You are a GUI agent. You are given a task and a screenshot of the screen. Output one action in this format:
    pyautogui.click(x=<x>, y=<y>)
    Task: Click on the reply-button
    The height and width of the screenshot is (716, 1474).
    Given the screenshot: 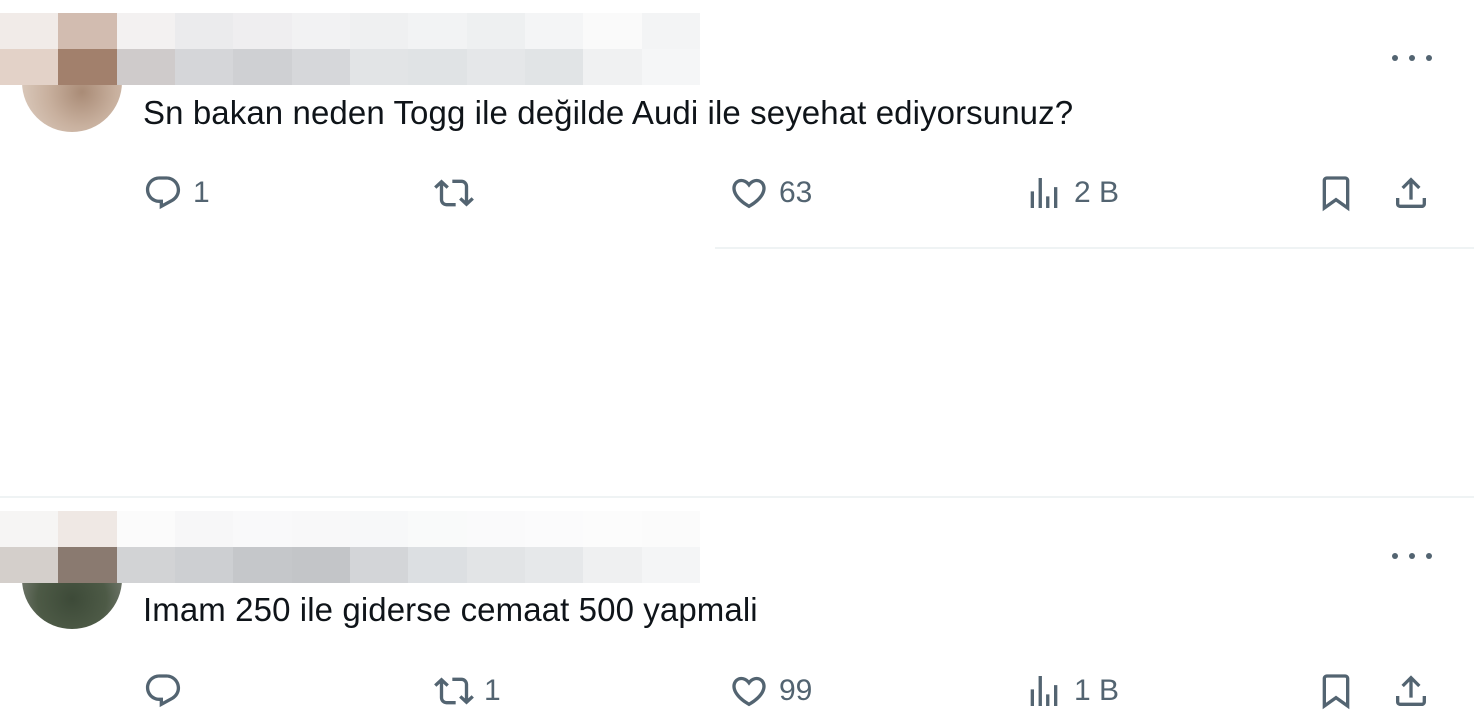 What is the action you would take?
    pyautogui.click(x=168, y=691)
    